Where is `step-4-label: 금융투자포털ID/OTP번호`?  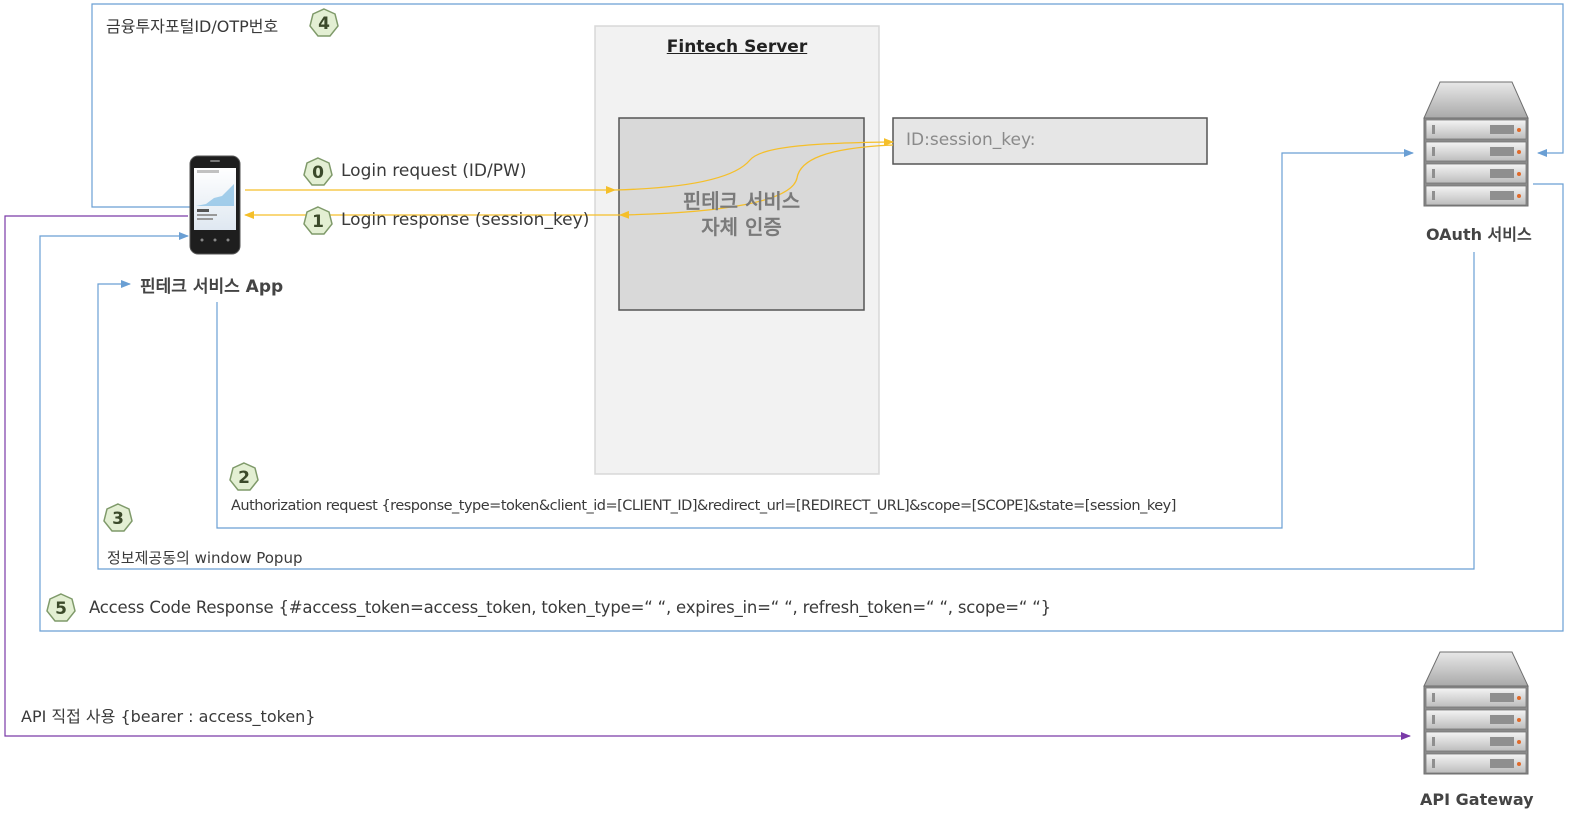 step-4-label: 금융투자포털ID/OTP번호 is located at coordinates (192, 26).